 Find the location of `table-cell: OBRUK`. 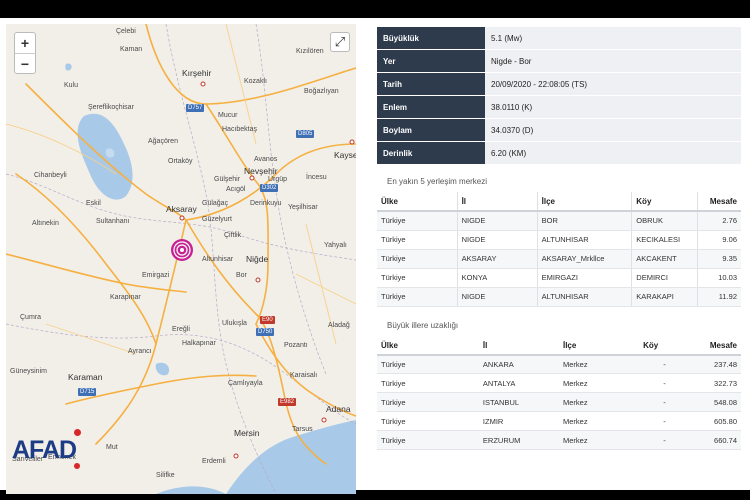

table-cell: OBRUK is located at coordinates (664, 221).